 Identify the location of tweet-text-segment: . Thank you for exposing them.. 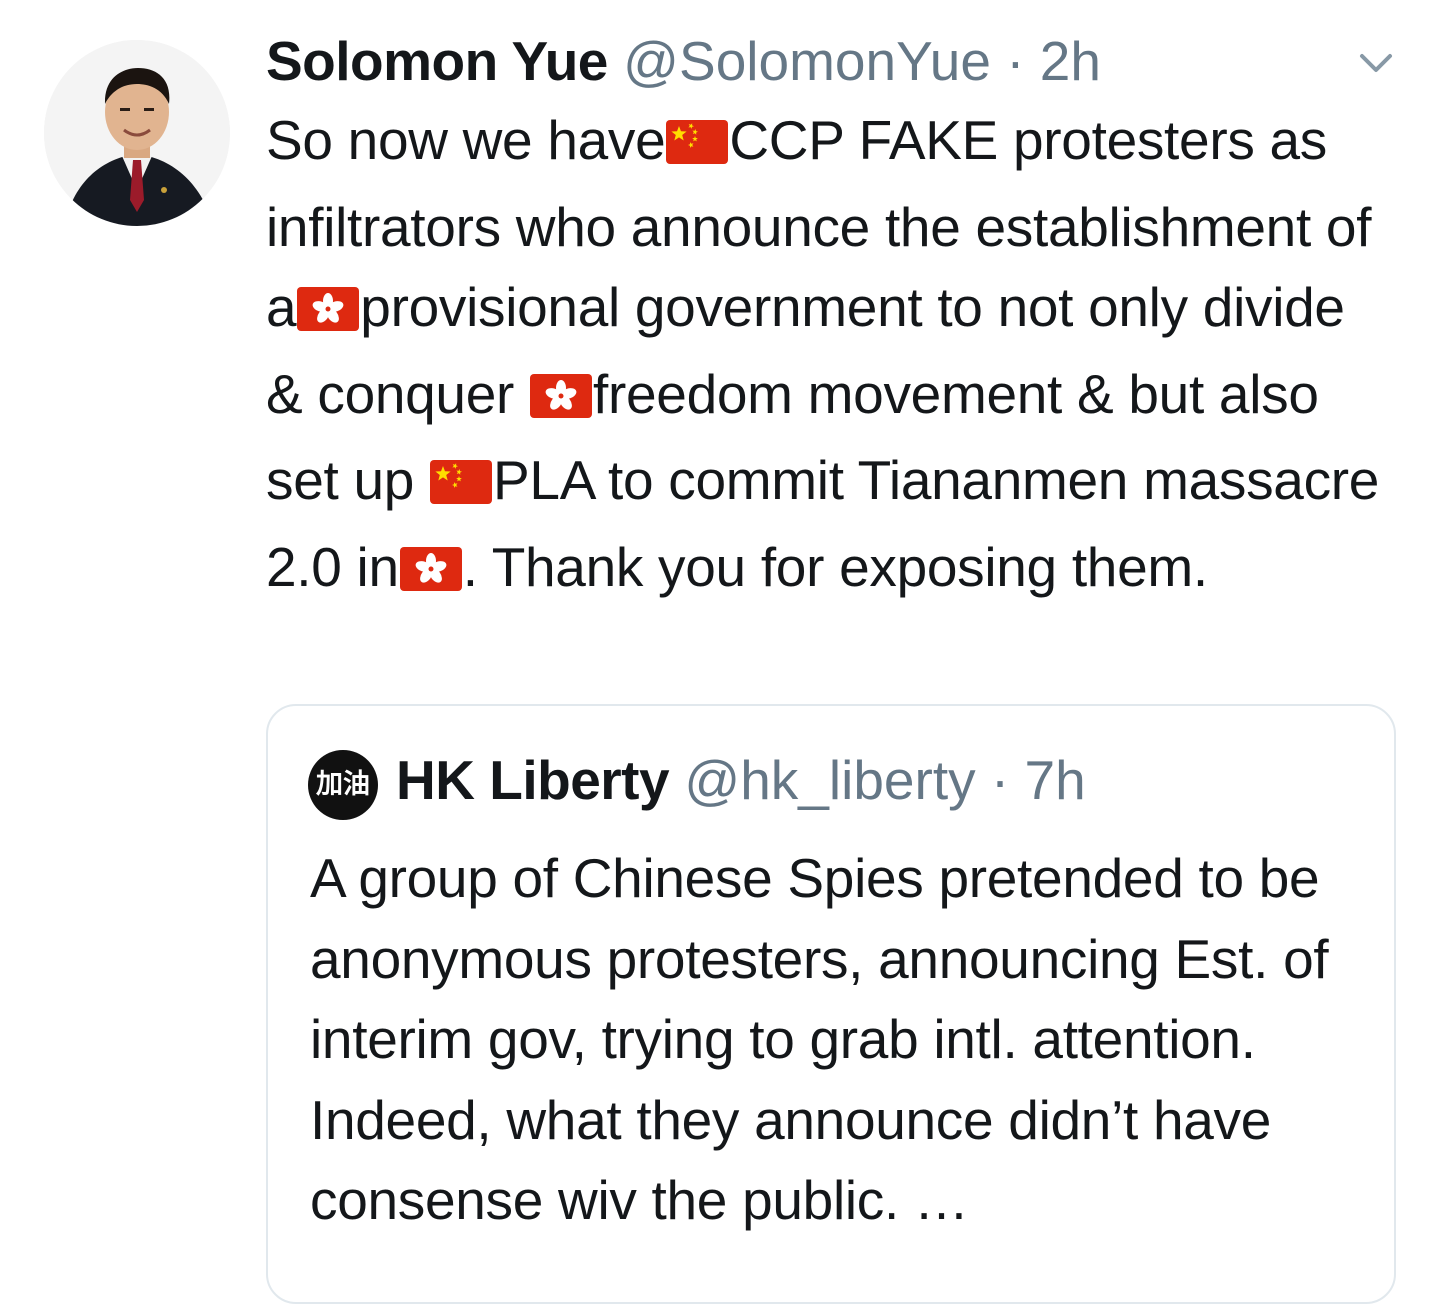
(835, 566).